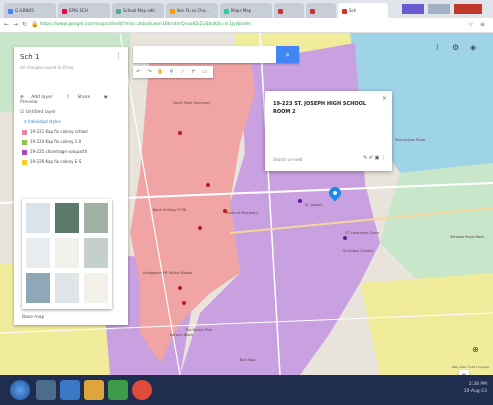 Image resolution: width=493 pixels, height=405 pixels. I want to click on share-button: ⇪ Share, so click(81, 97).